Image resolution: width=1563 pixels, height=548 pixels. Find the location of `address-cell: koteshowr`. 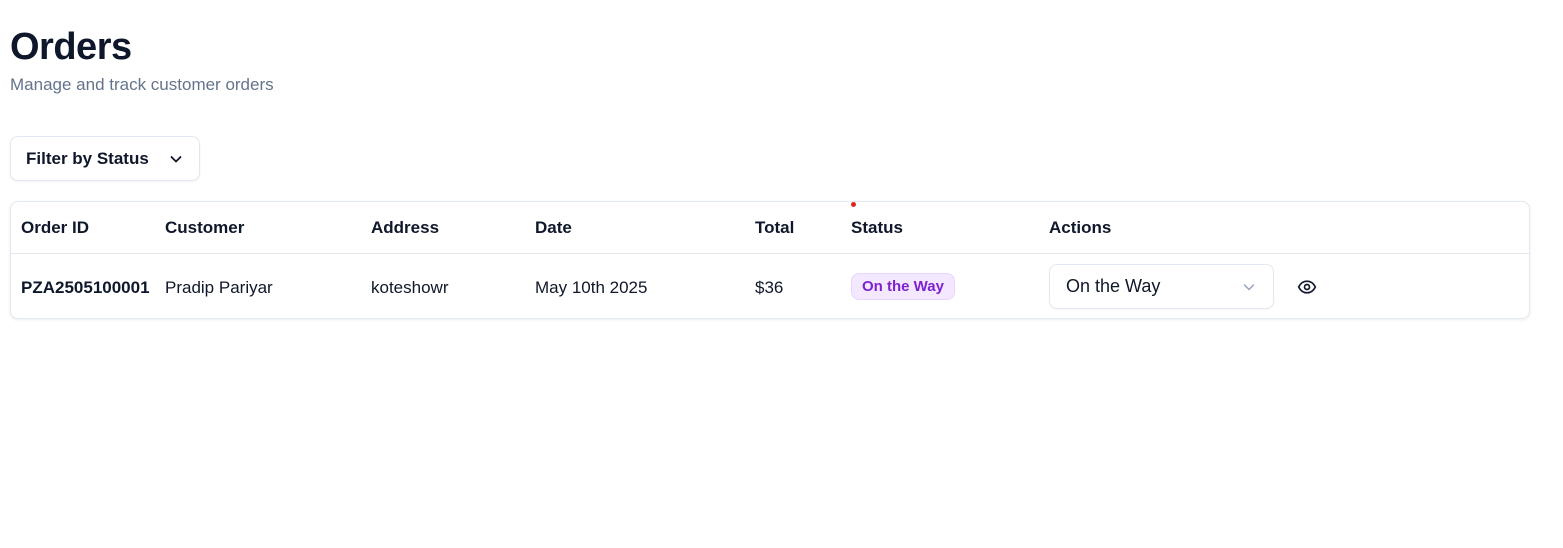

address-cell: koteshowr is located at coordinates (410, 287).